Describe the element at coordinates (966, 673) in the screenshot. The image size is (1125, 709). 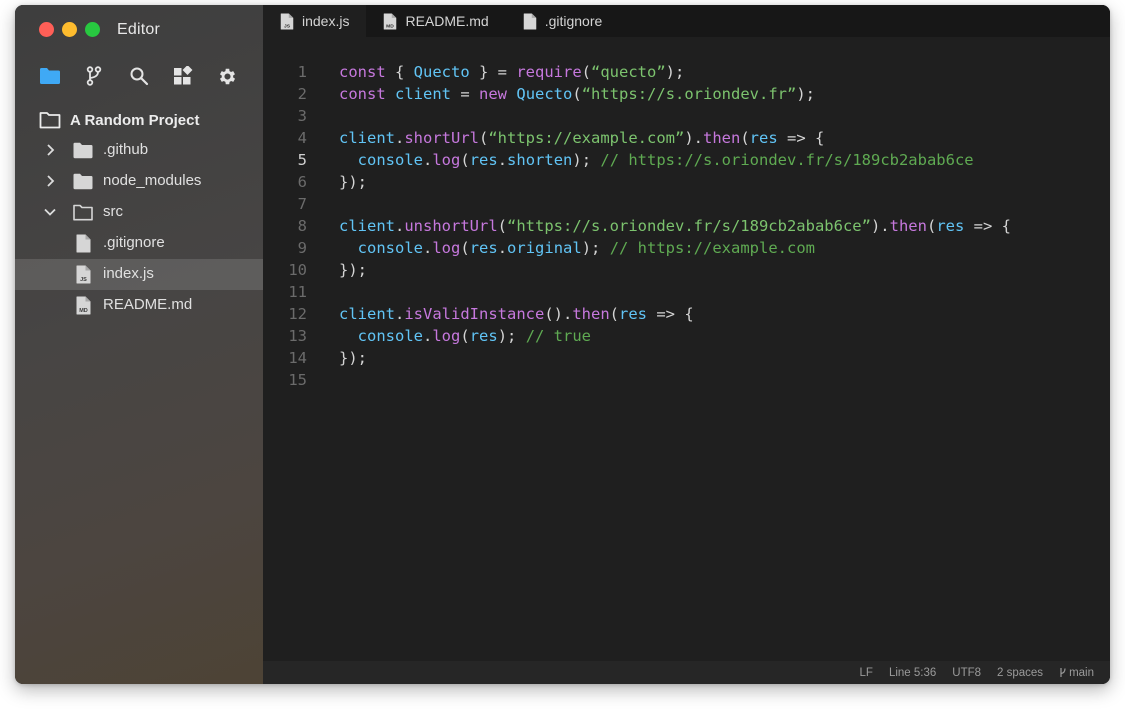
I see `status-encoding: UTF8` at that location.